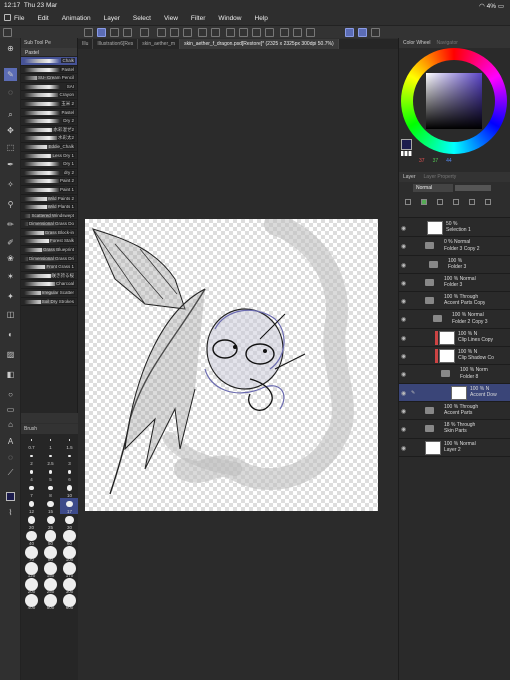 This screenshot has width=510, height=680. I want to click on brush-size-cell: 1, so click(50, 442).